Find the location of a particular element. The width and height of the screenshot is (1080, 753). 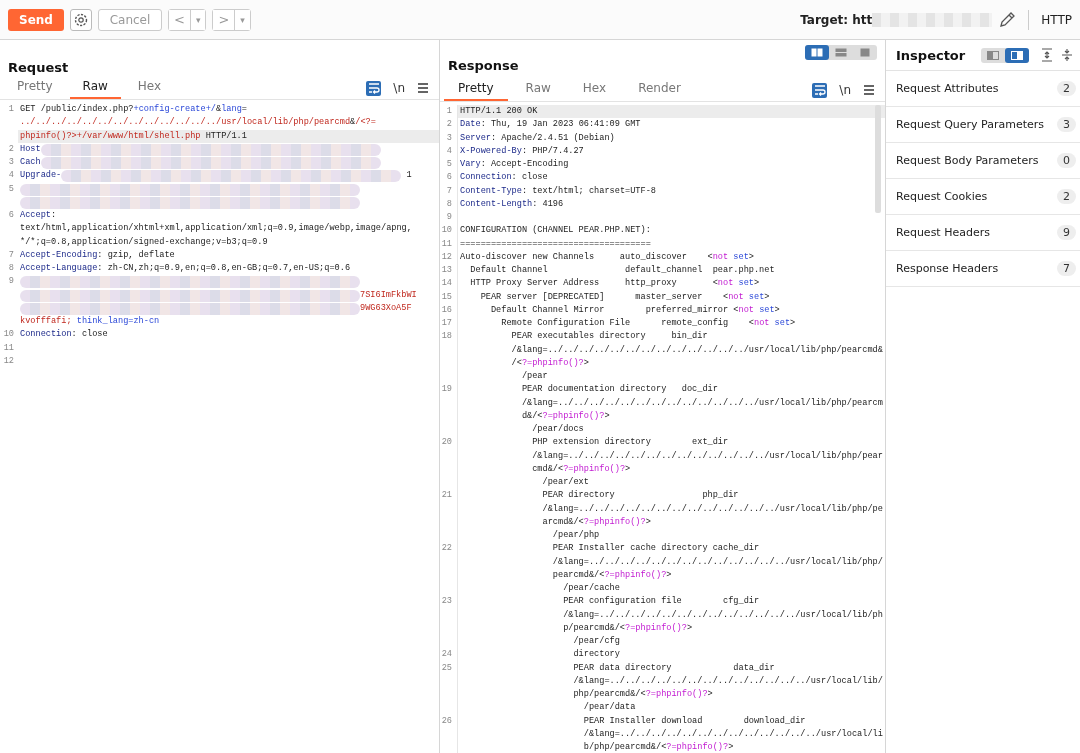

code-text: /pear/docs is located at coordinates (557, 429).